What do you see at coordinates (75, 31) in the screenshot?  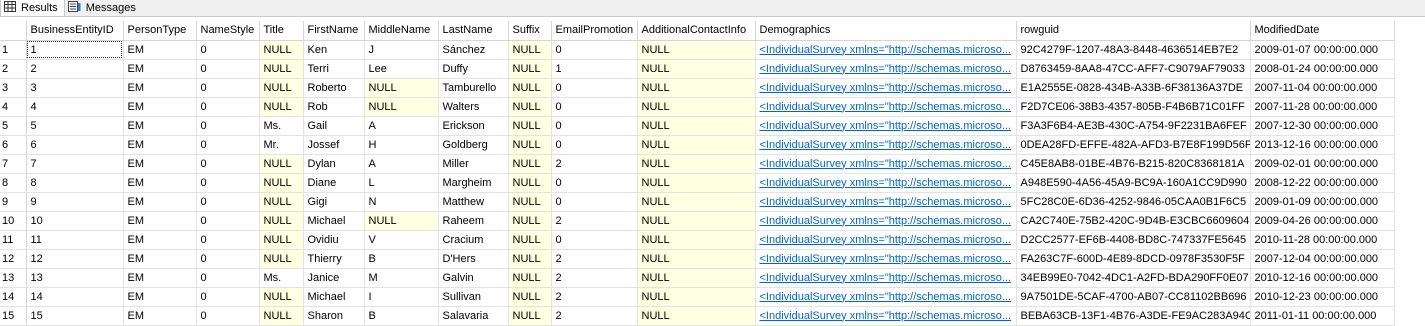 I see `column-header-businessentityid: BusinessEntityID` at bounding box center [75, 31].